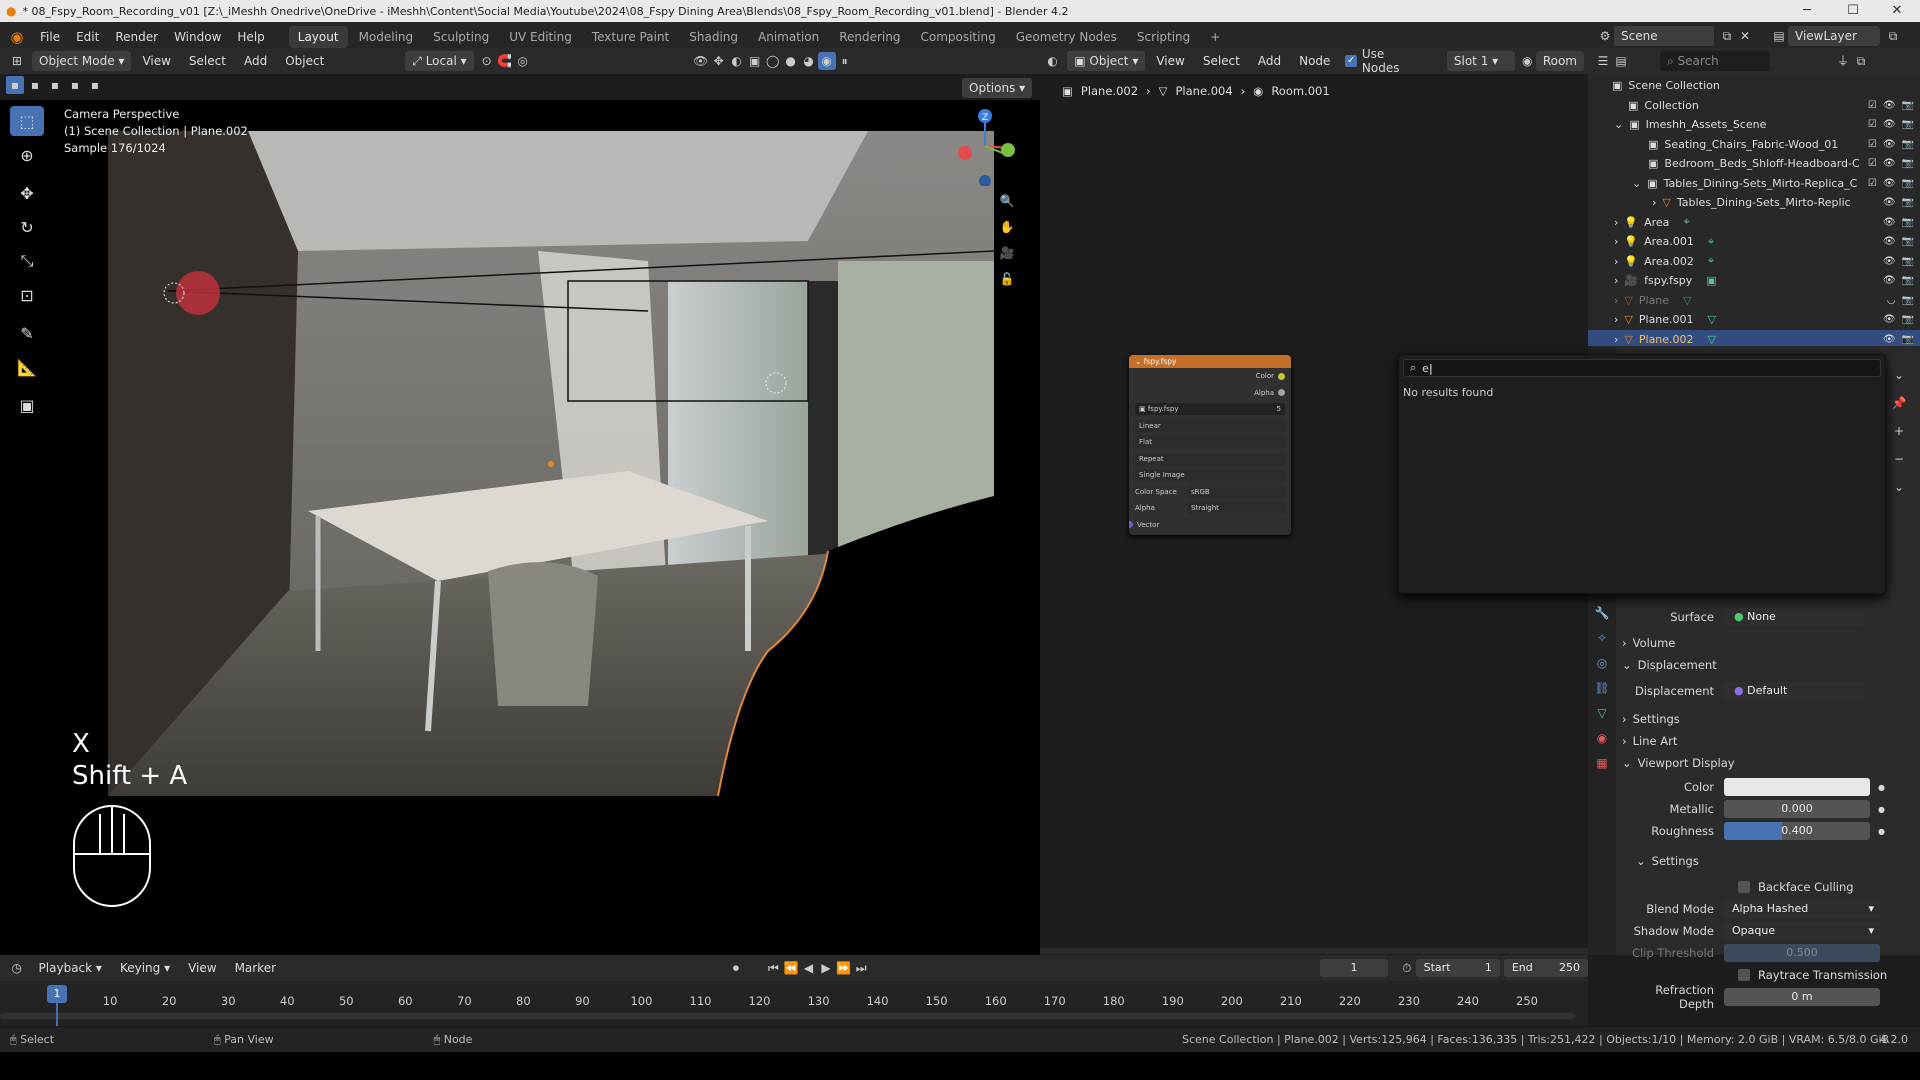  I want to click on outliner-row: ▣ Scene Collection, so click(1754, 86).